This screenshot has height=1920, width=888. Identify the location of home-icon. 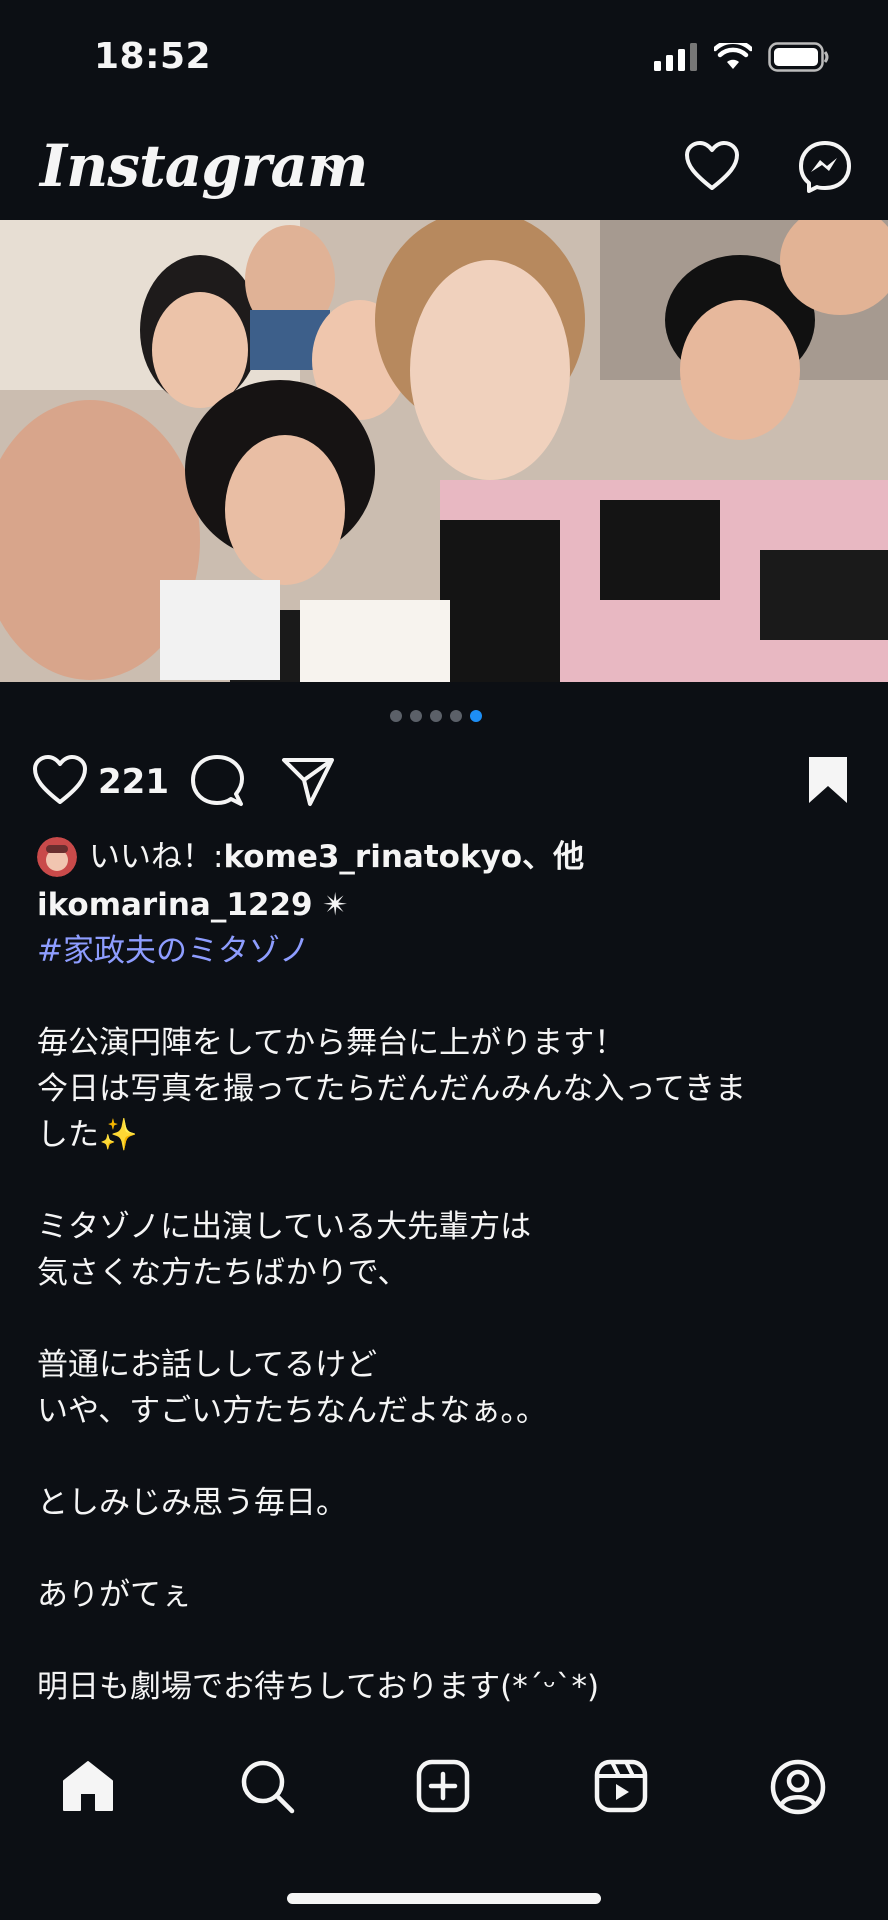
(88, 1786).